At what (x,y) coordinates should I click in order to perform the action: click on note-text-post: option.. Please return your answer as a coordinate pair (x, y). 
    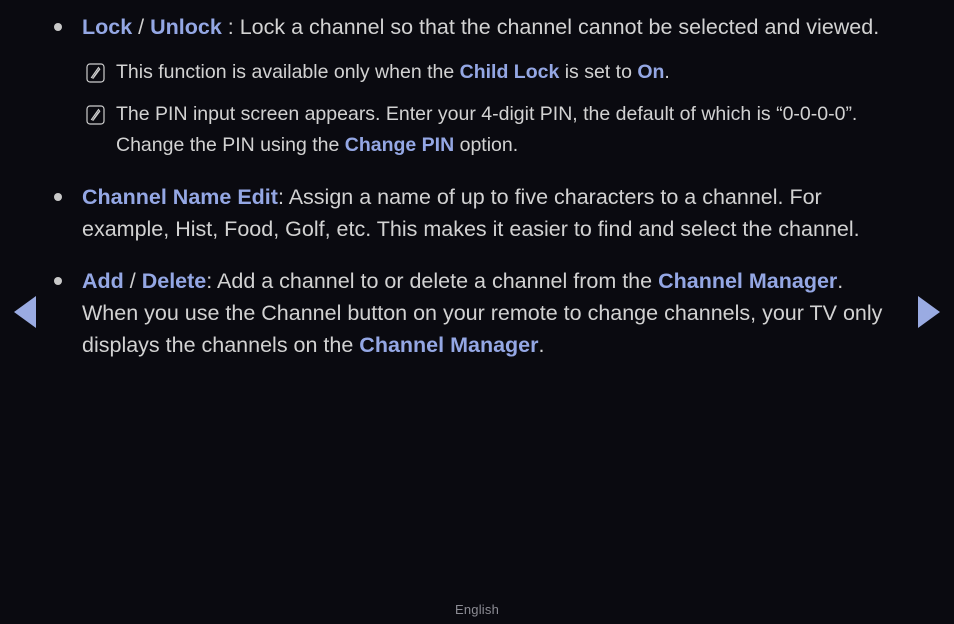
    Looking at the image, I should click on (486, 145).